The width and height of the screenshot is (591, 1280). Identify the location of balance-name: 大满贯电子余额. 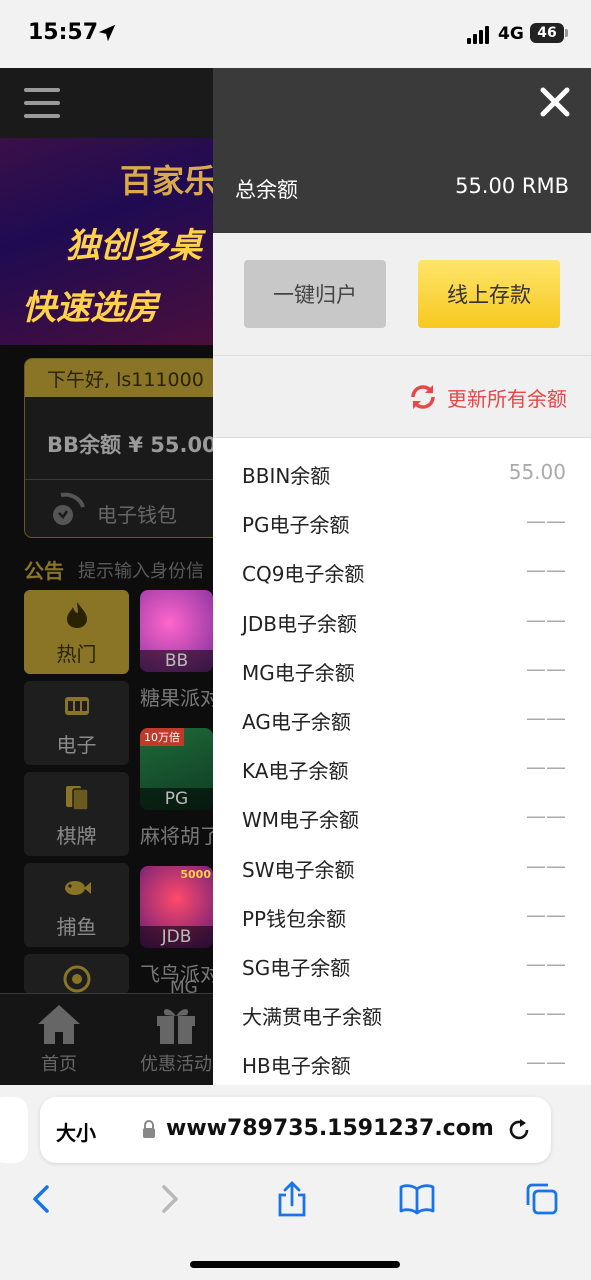
(312, 1017).